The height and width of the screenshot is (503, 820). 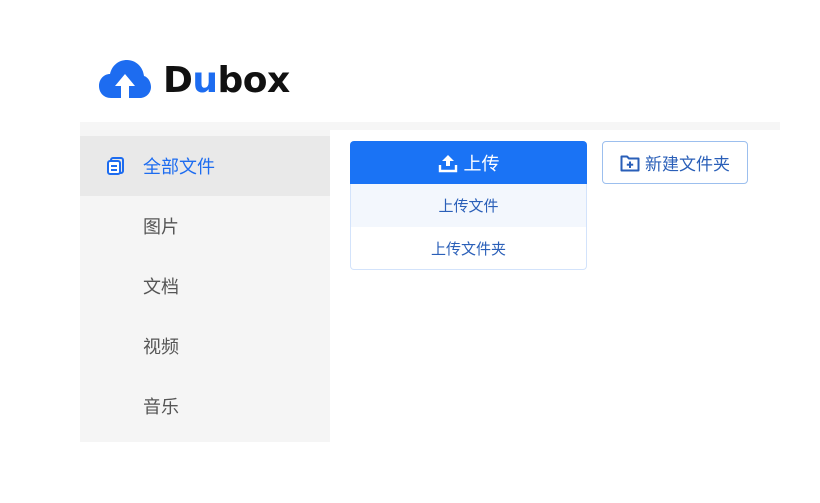 I want to click on app-logo: Dubox, so click(x=194, y=81).